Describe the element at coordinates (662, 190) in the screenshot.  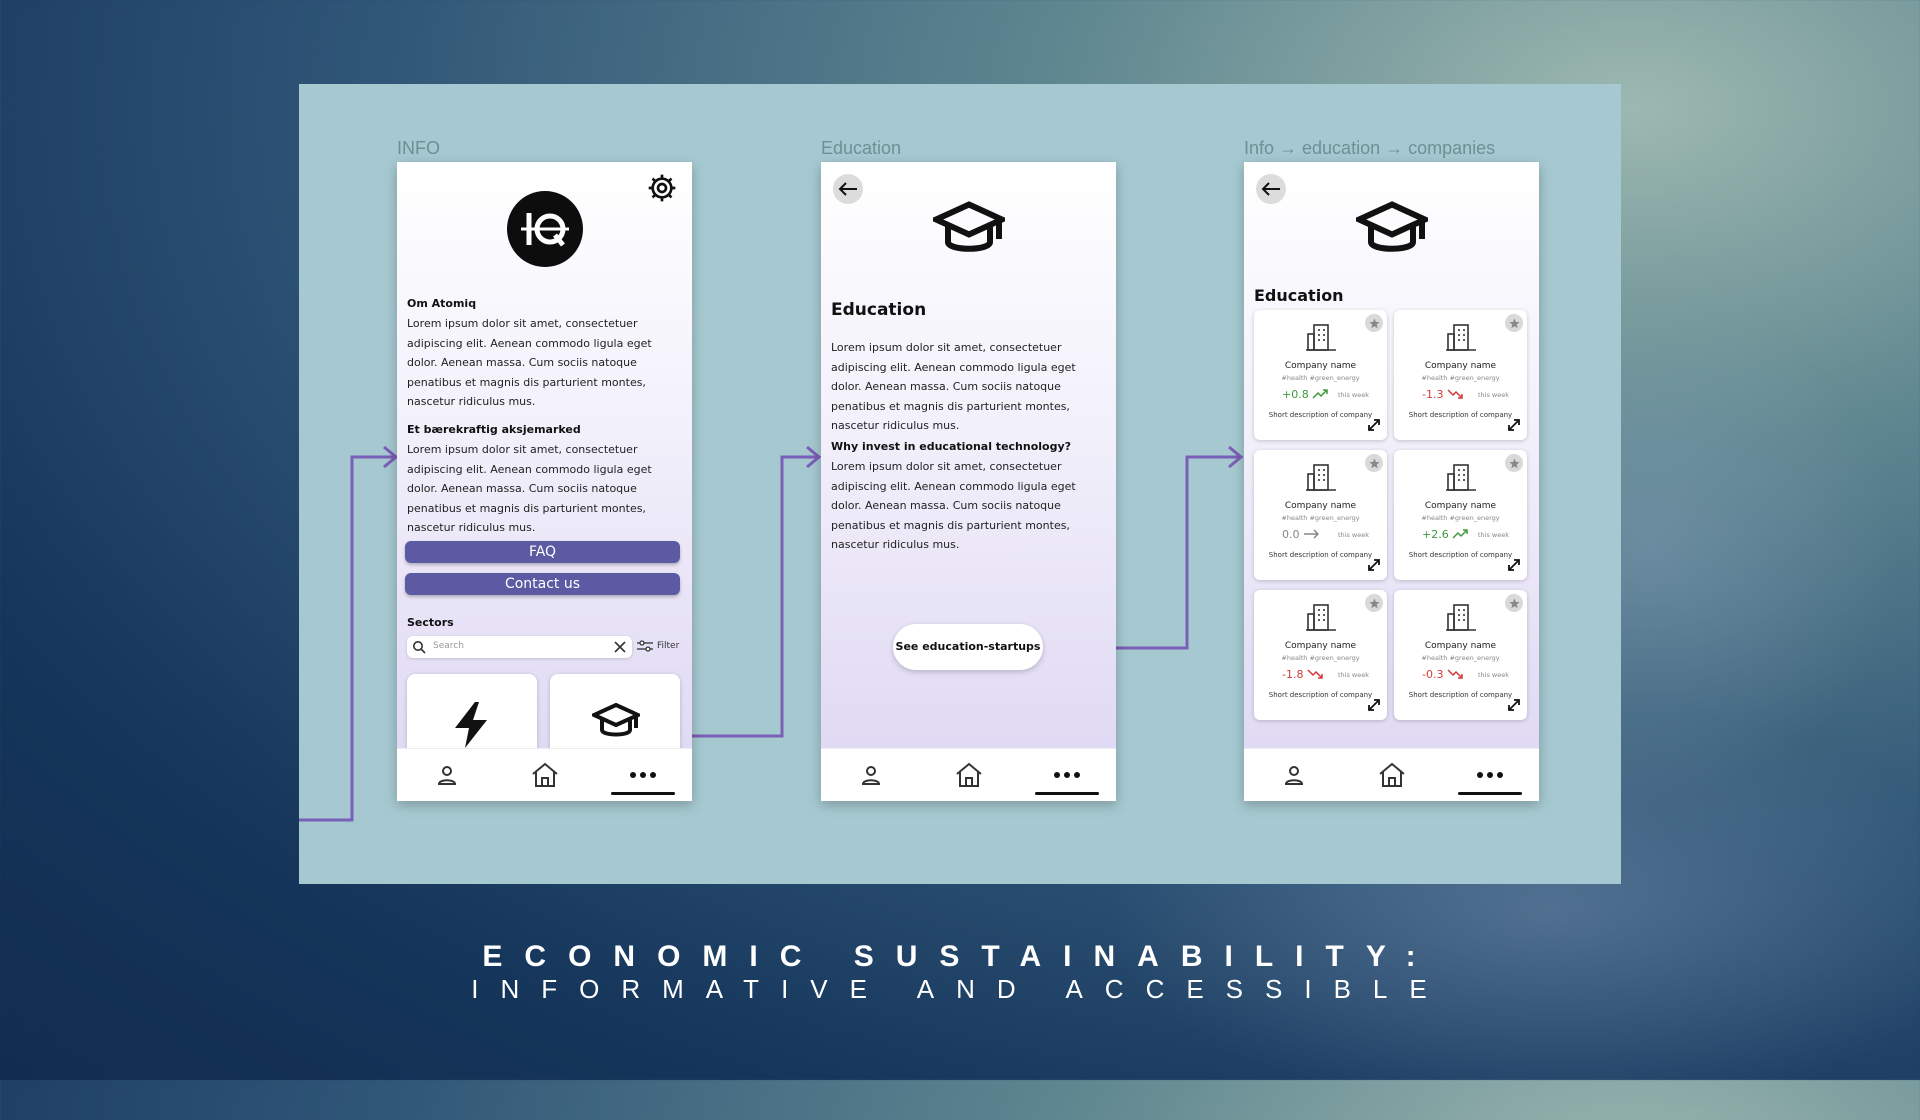
I see `gear-icon` at that location.